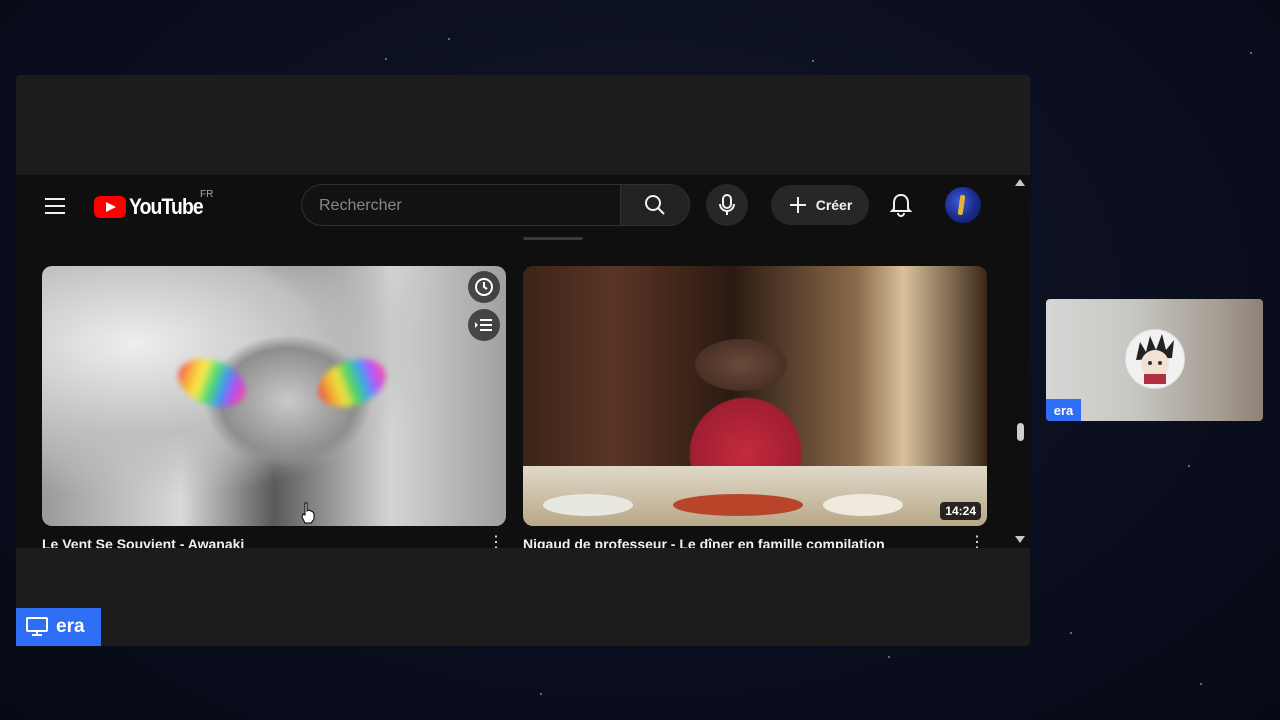  I want to click on add-to-queue-icon, so click(484, 325).